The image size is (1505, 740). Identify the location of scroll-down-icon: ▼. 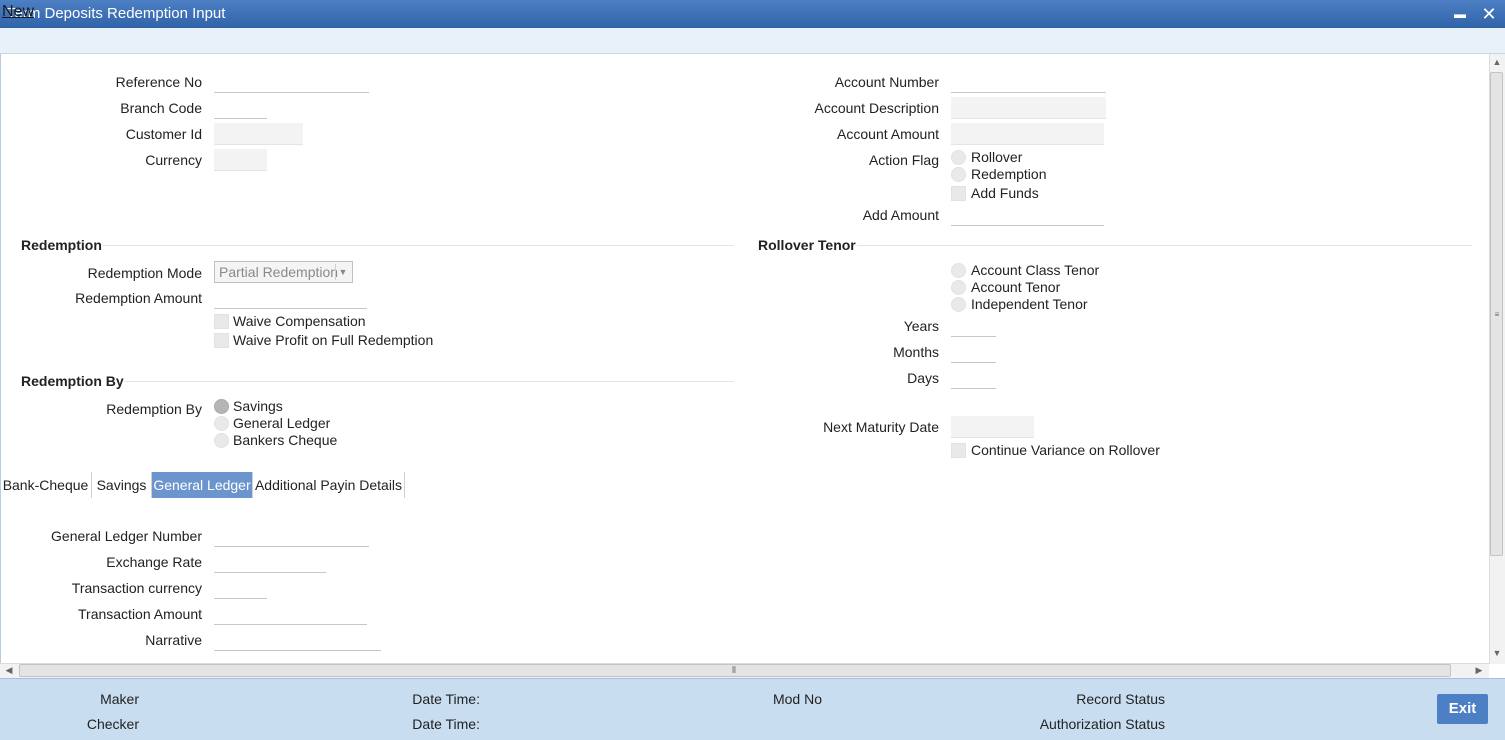
(1497, 653).